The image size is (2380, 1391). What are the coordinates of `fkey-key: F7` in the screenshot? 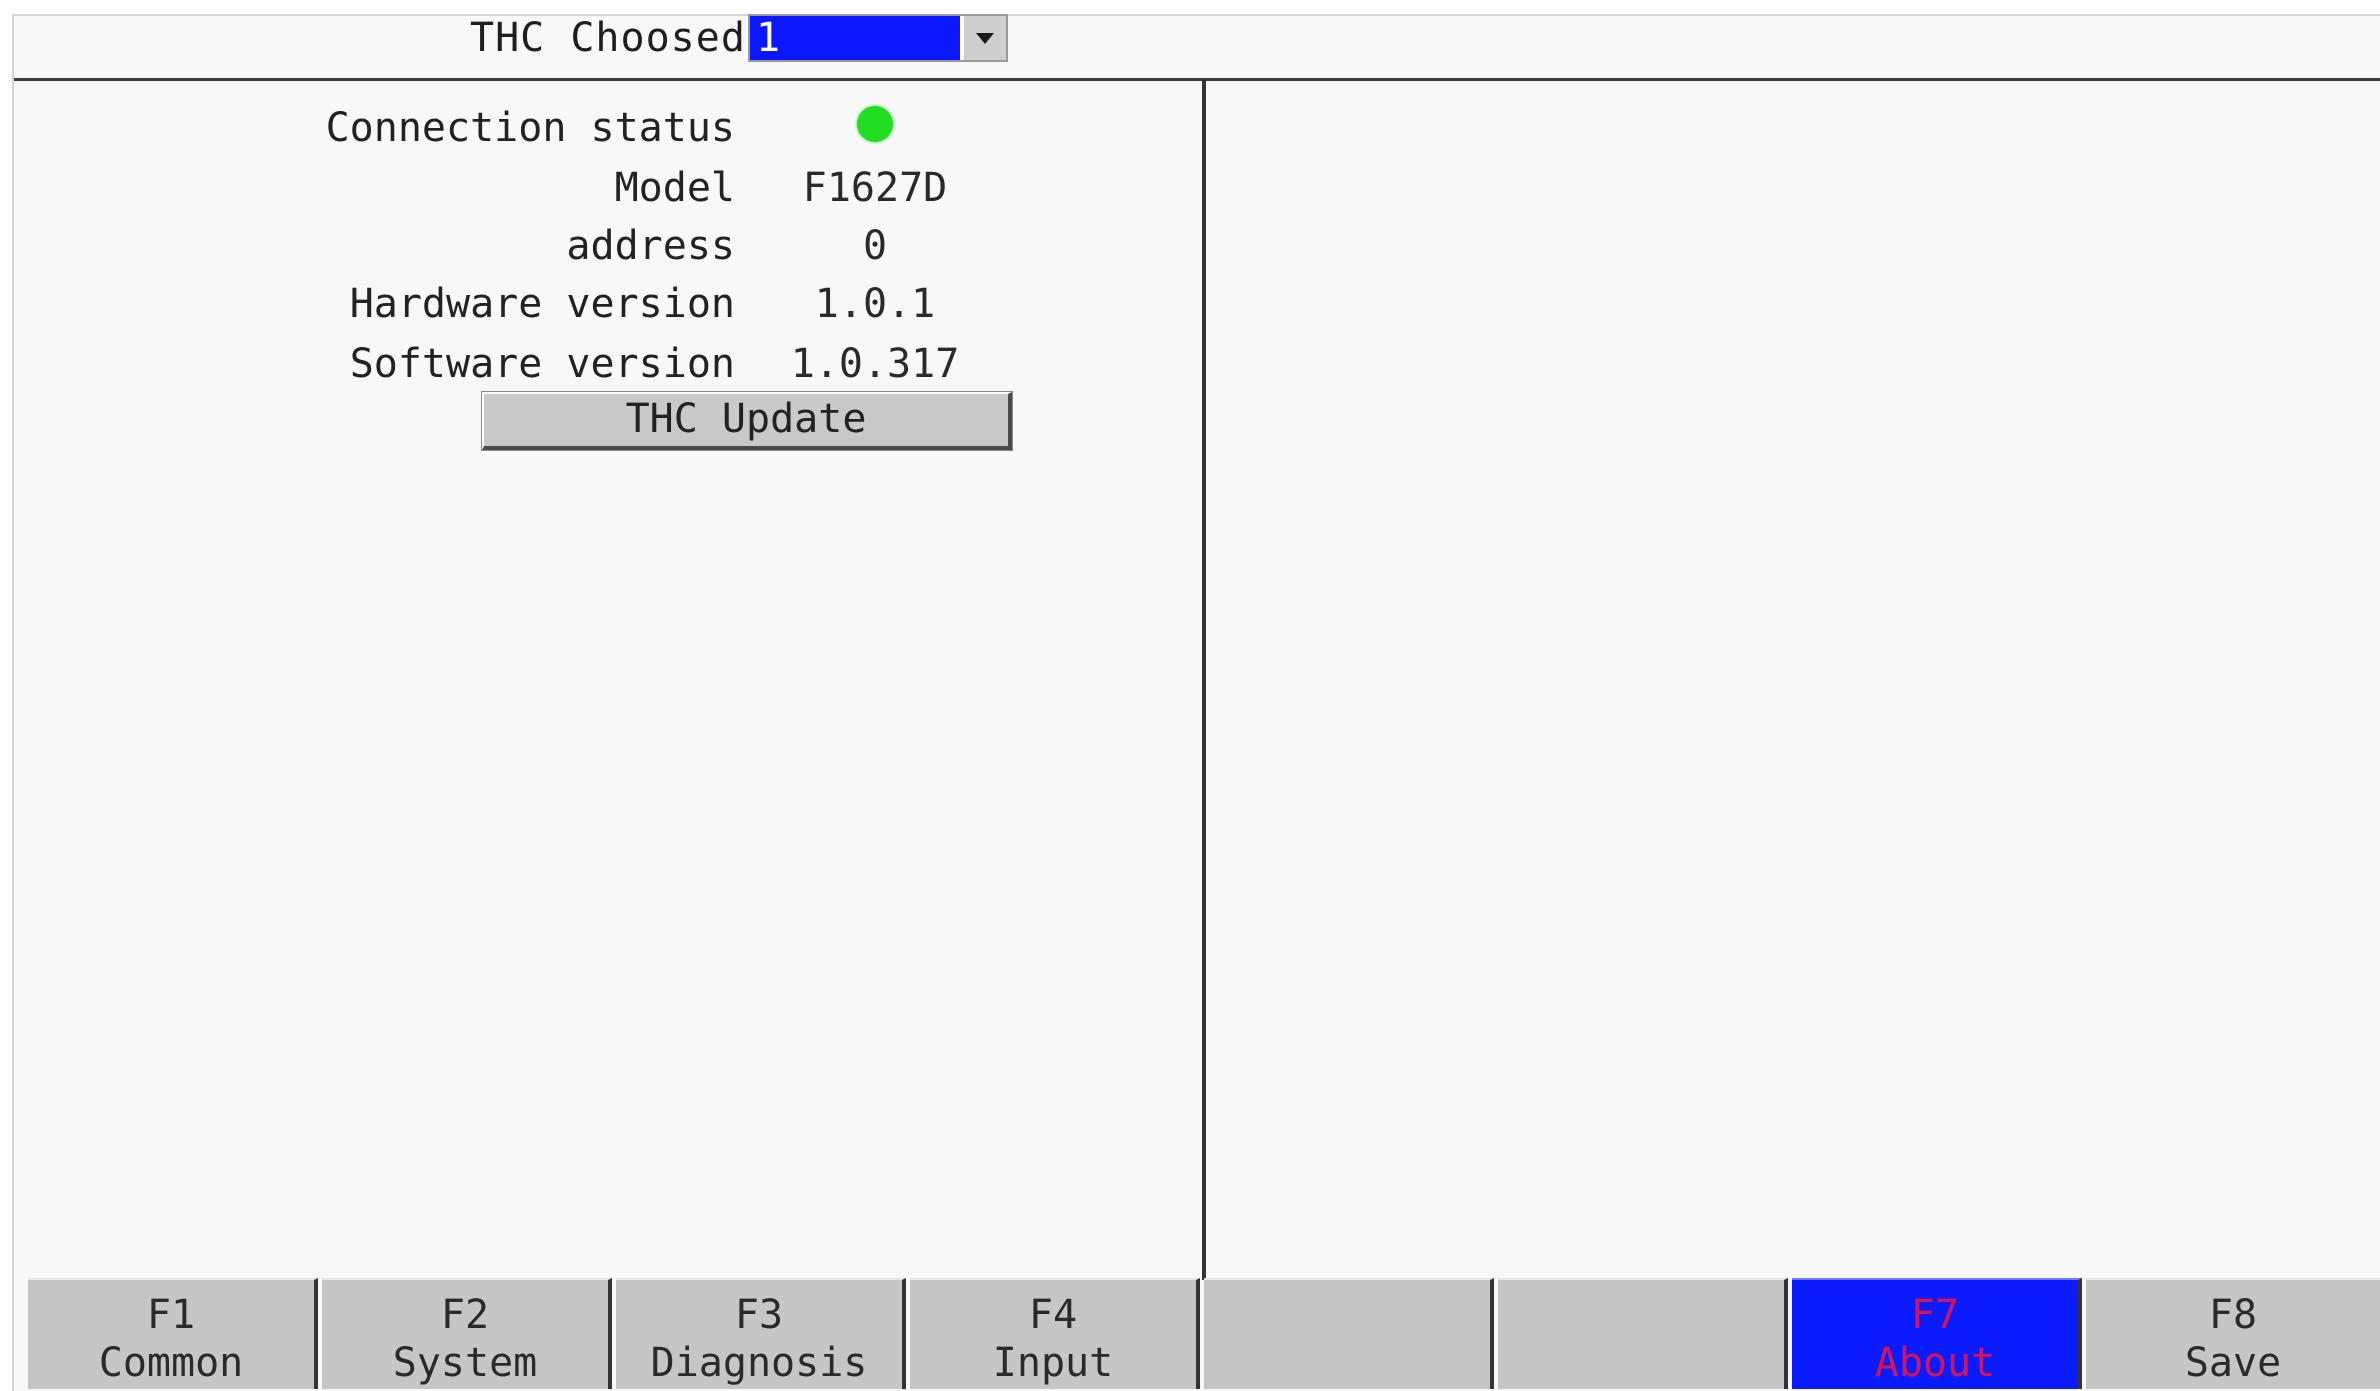 It's located at (1935, 1315).